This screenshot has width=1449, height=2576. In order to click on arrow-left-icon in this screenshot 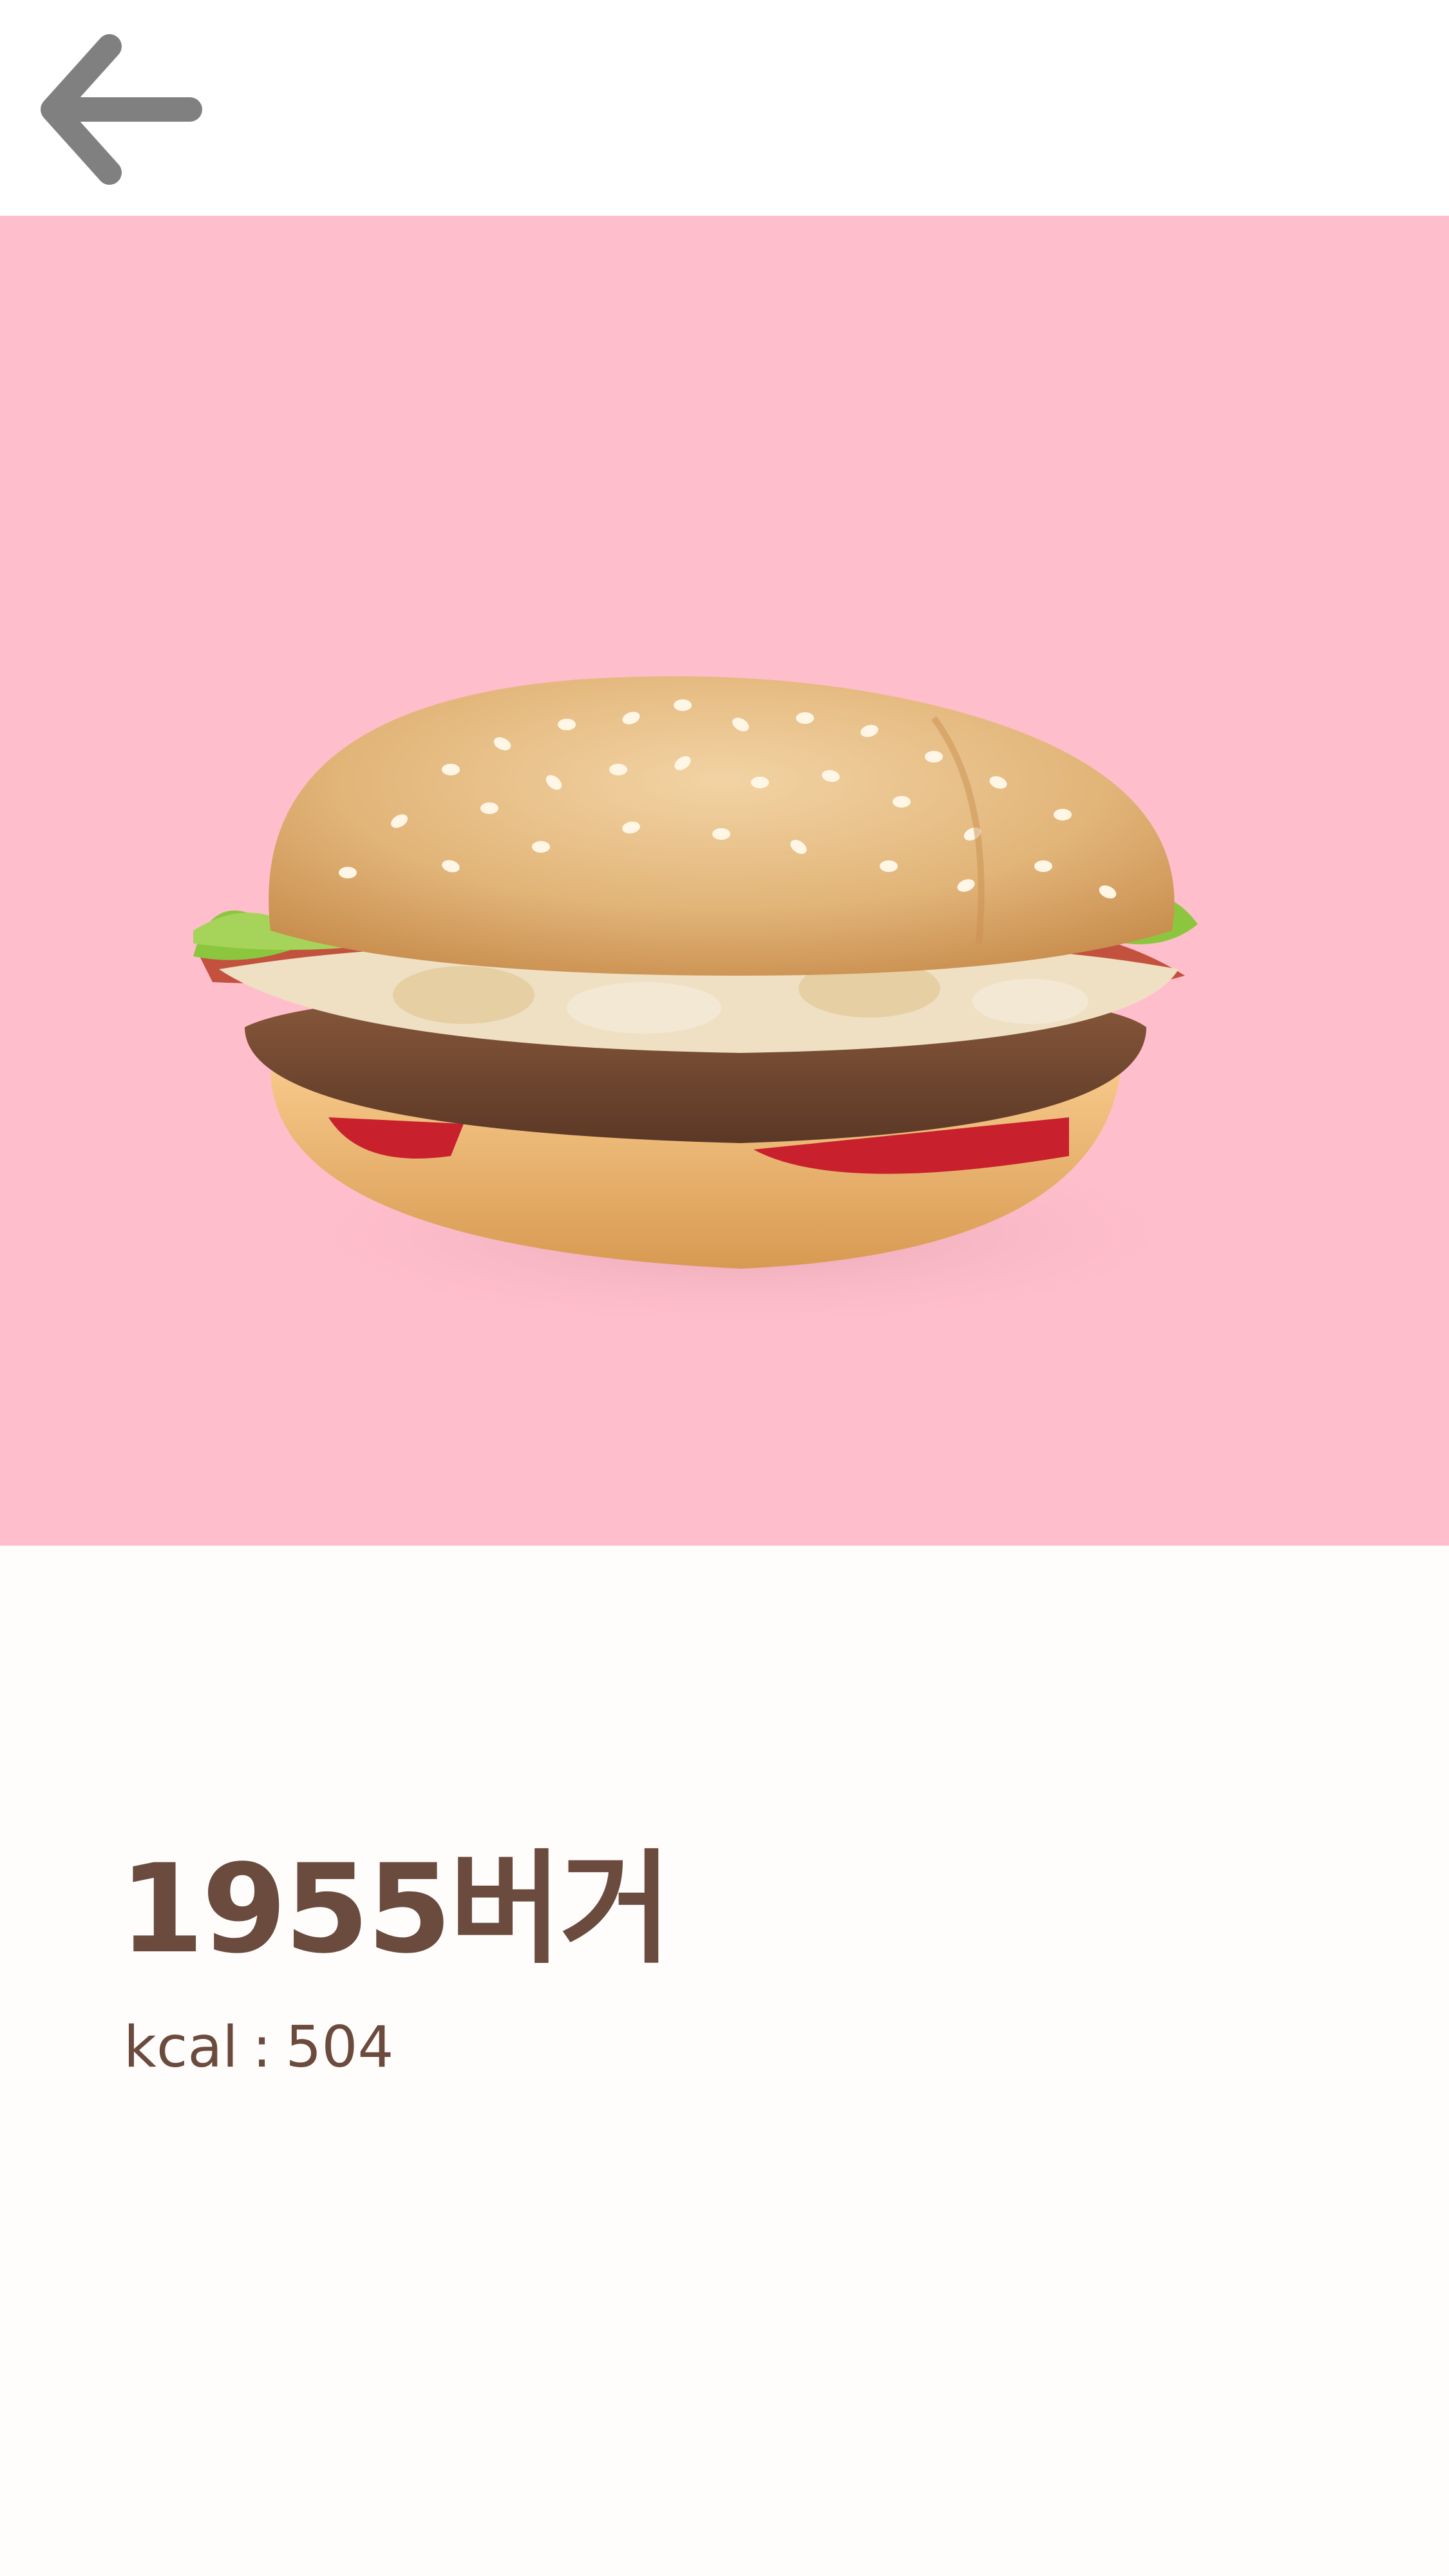, I will do `click(121, 109)`.